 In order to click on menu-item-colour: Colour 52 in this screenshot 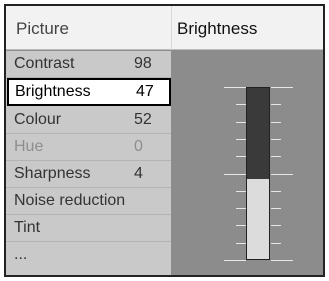, I will do `click(88, 120)`.